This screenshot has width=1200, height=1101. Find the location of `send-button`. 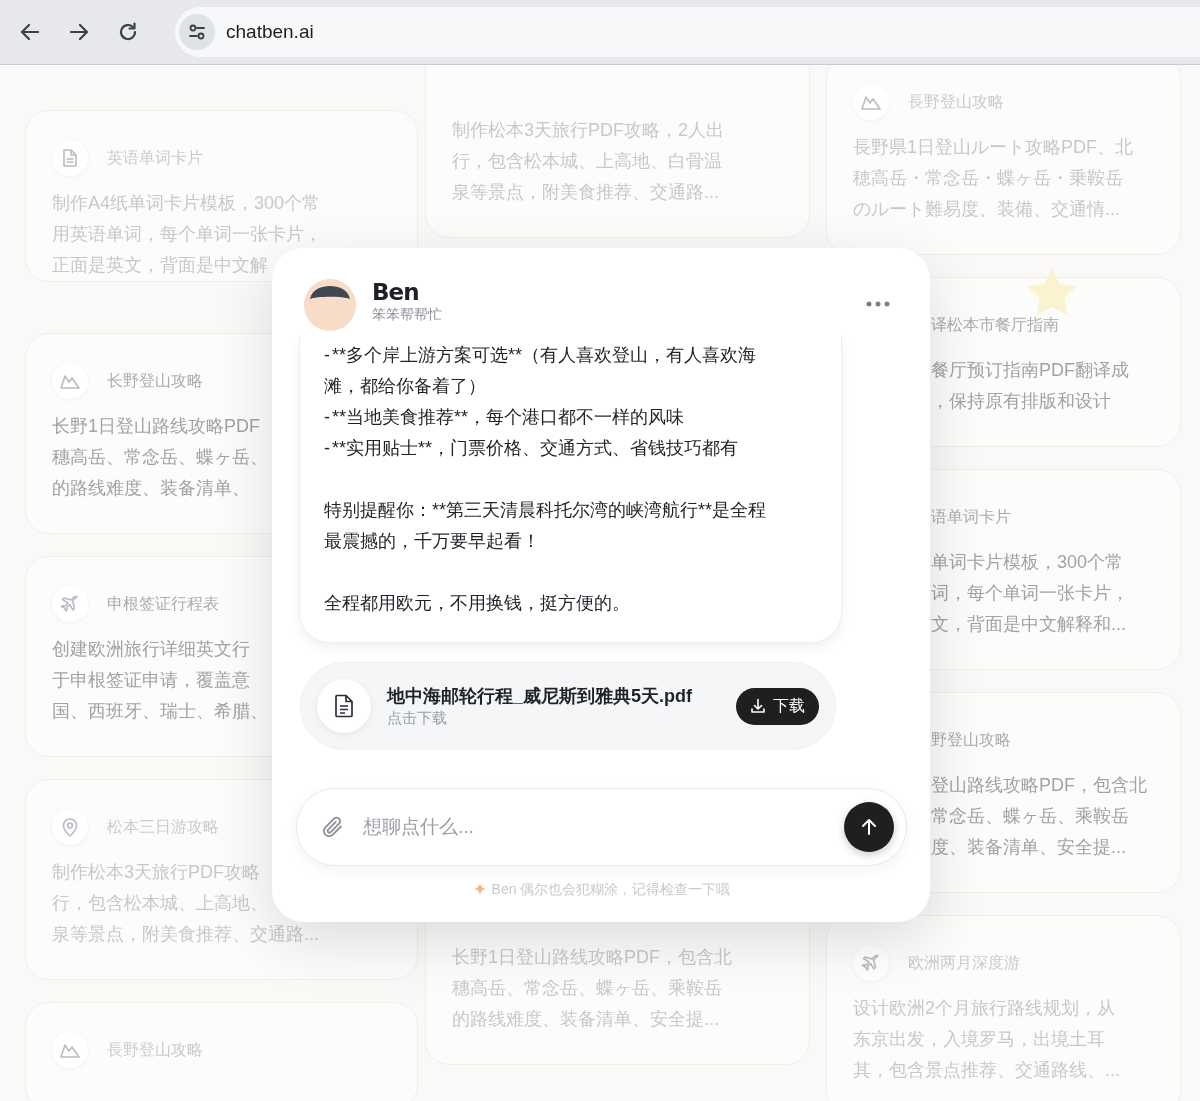

send-button is located at coordinates (869, 827).